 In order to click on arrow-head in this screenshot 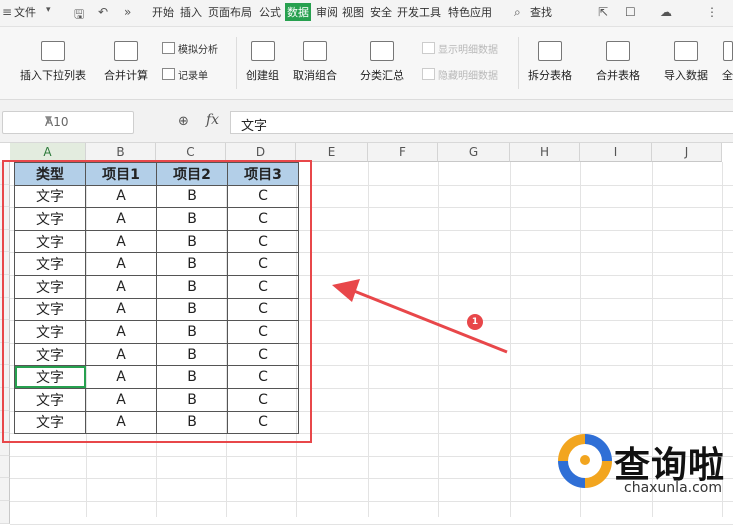, I will do `click(346, 290)`.